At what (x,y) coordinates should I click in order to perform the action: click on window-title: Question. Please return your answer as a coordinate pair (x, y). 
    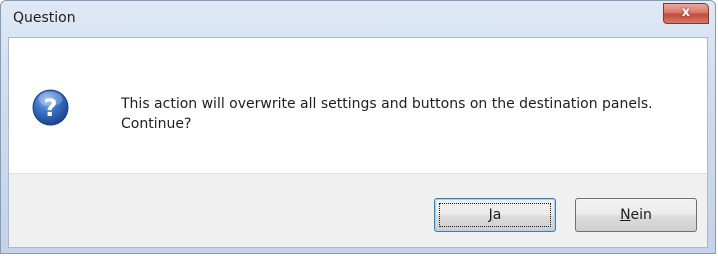
    Looking at the image, I should click on (44, 18).